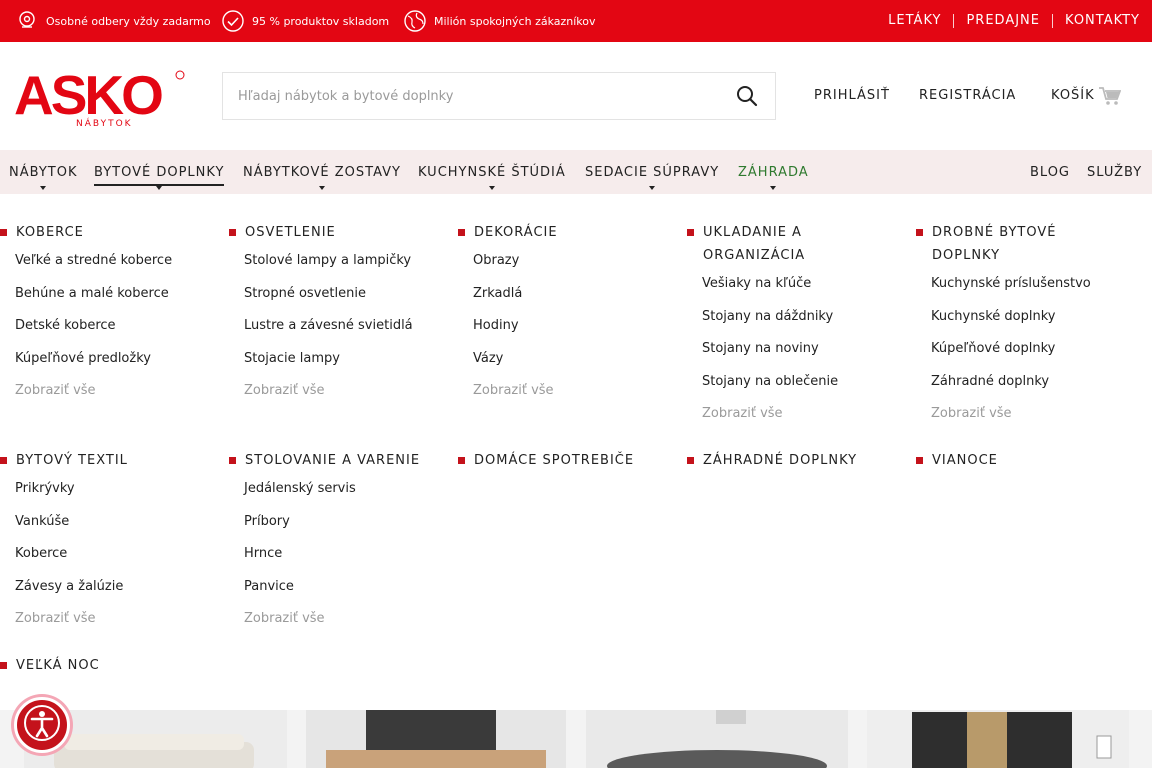  I want to click on menu-link: Kúpeľňové doplnky, so click(1016, 348).